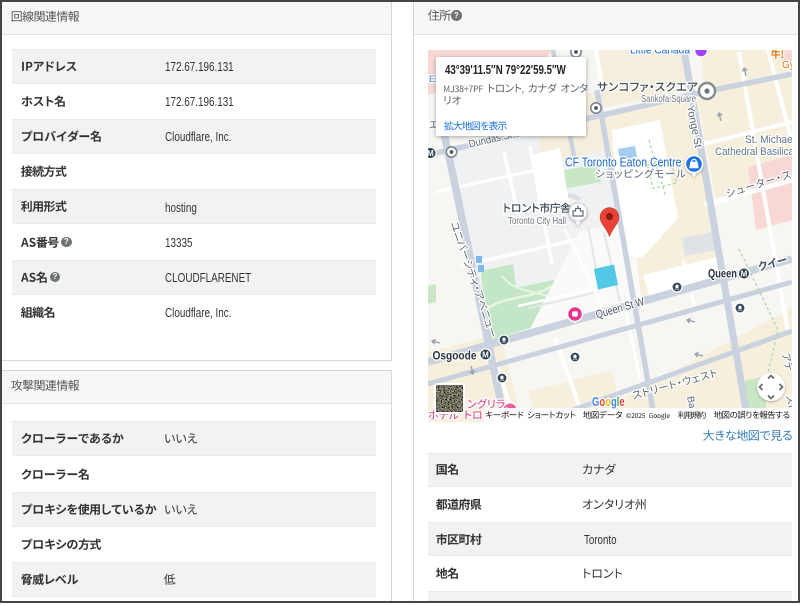  Describe the element at coordinates (722, 273) in the screenshot. I see `svg-text: Queen` at that location.